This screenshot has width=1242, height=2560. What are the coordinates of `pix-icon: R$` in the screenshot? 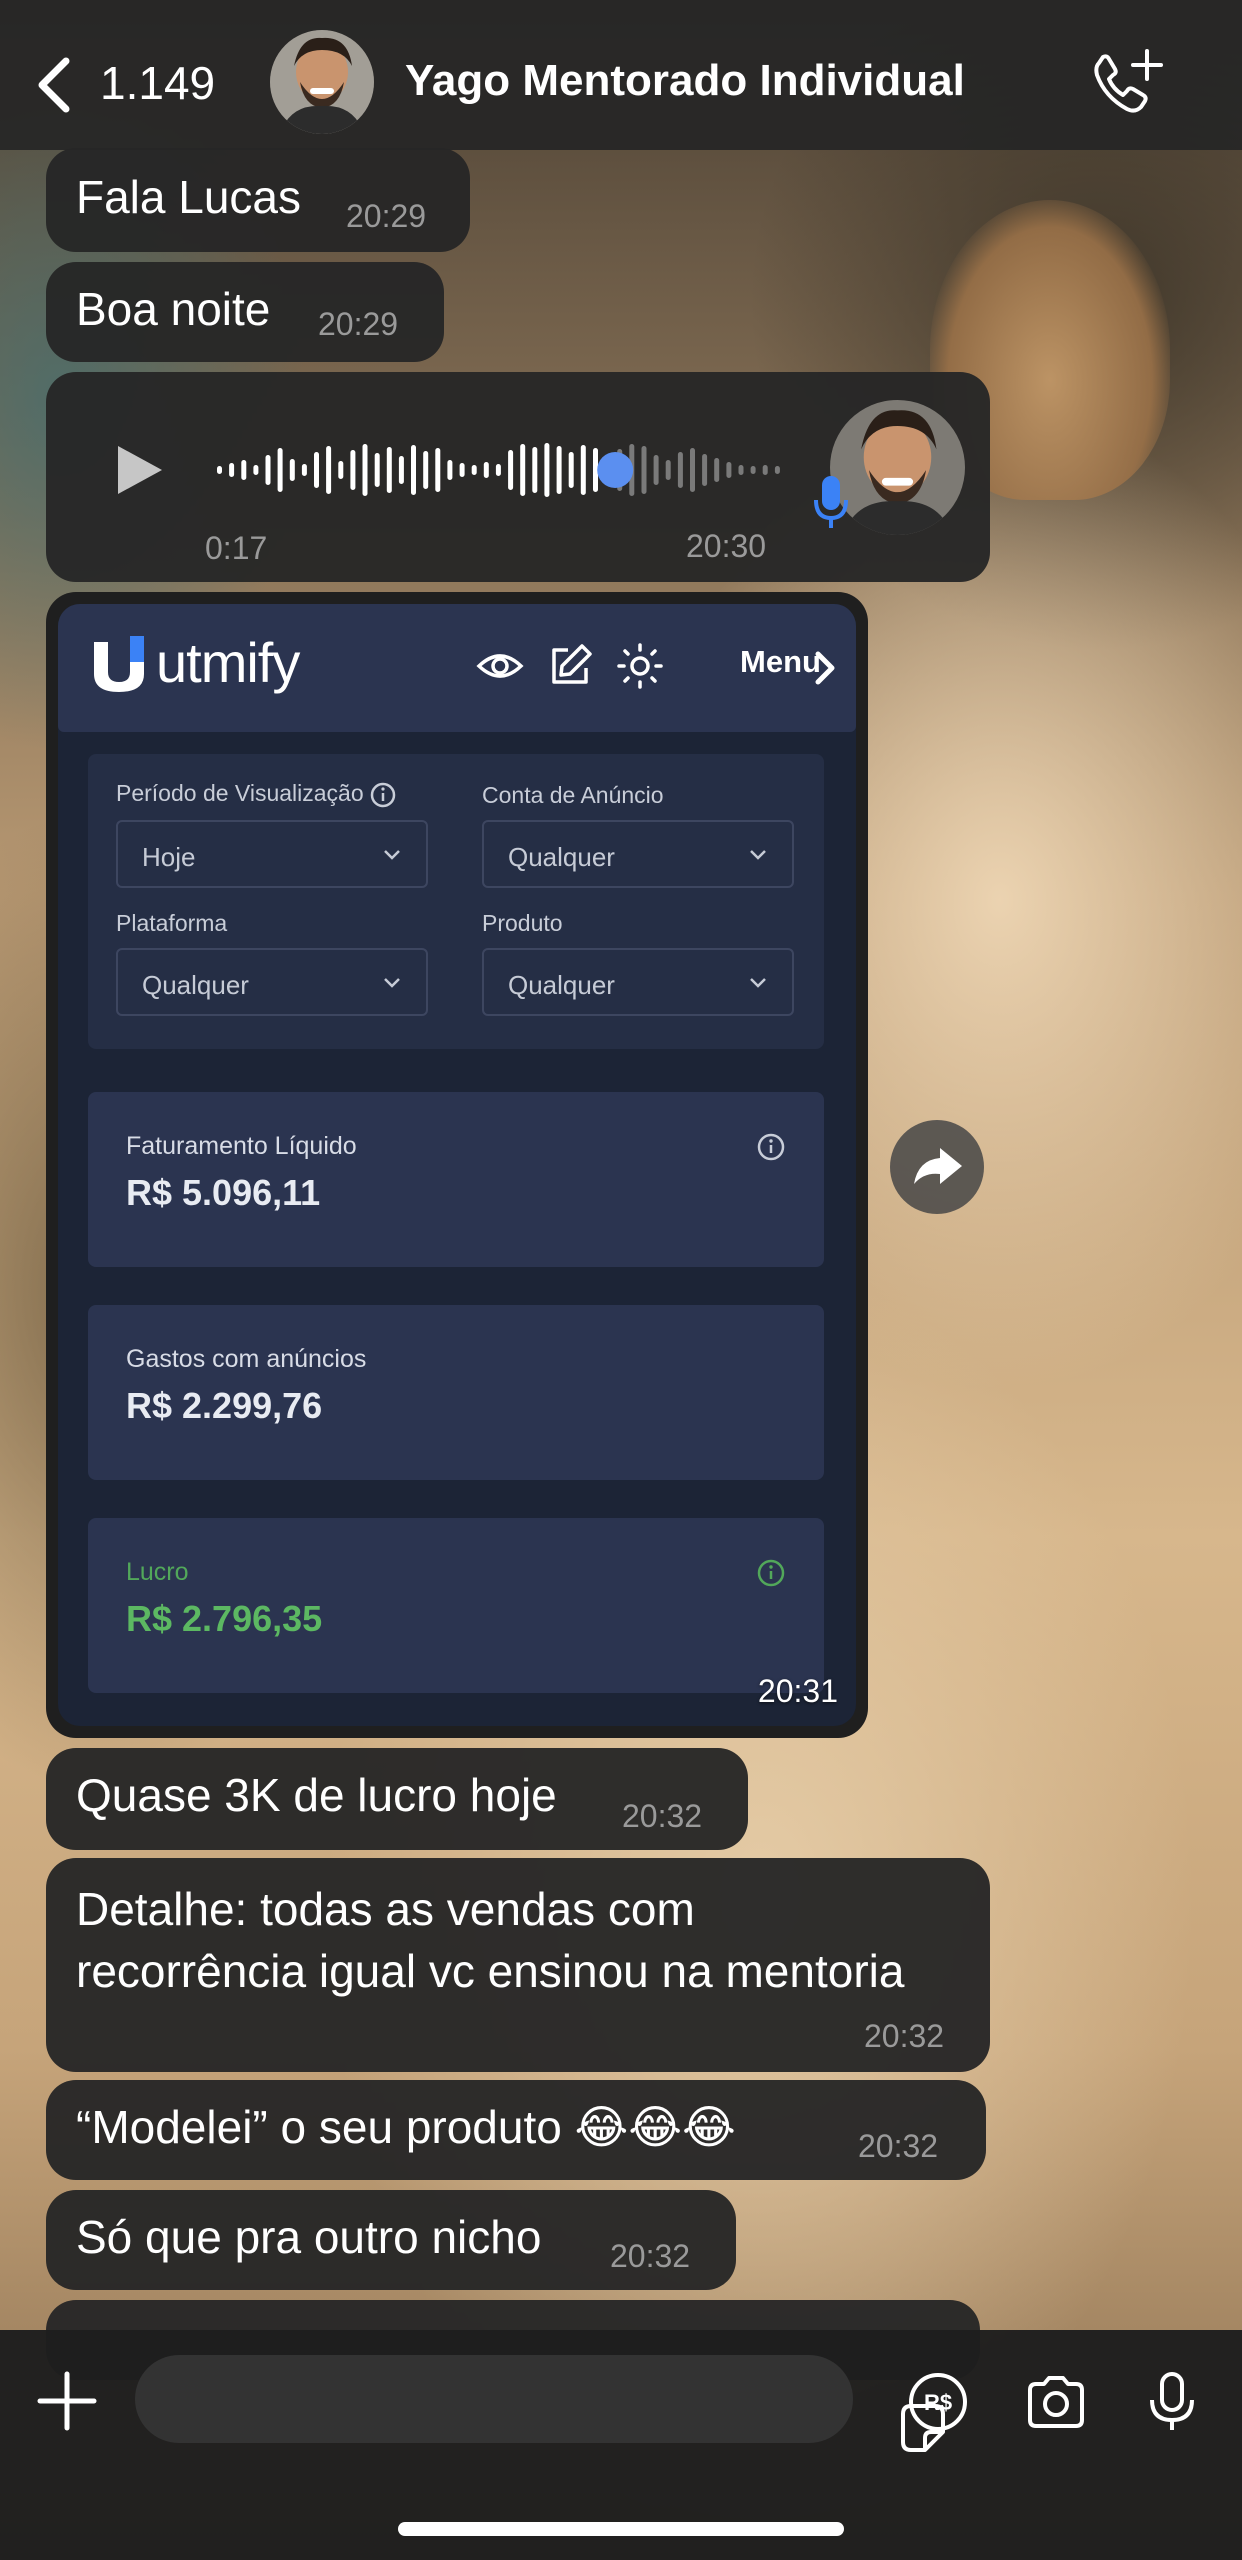 It's located at (938, 2402).